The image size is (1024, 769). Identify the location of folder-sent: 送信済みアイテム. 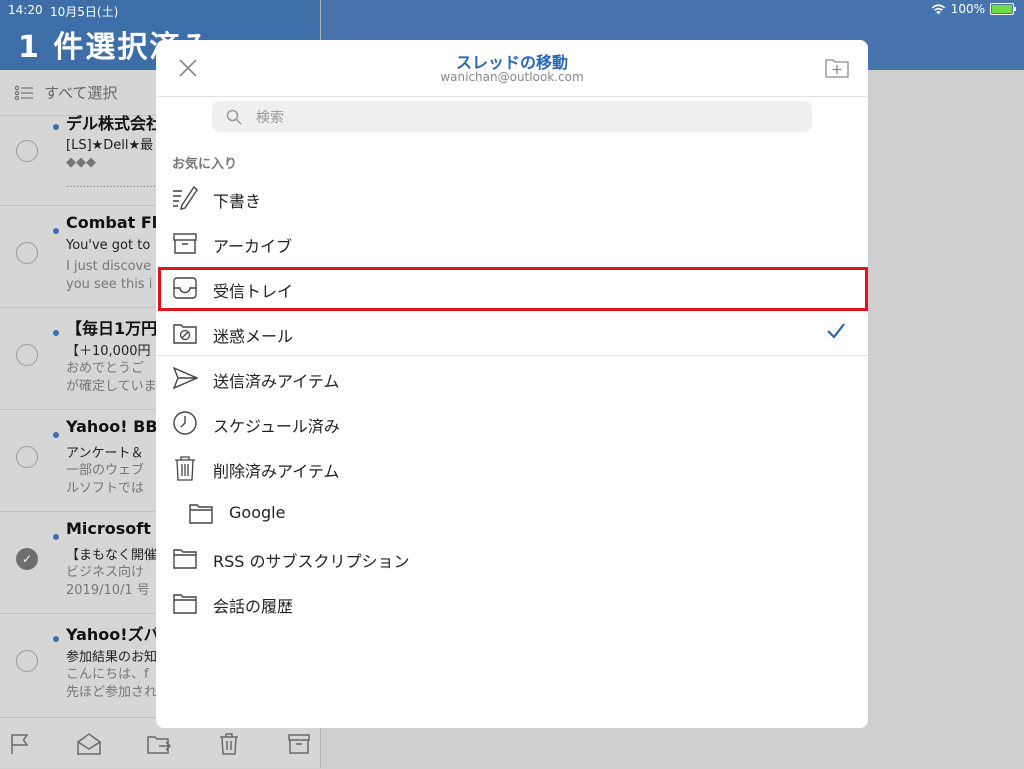
(512, 377).